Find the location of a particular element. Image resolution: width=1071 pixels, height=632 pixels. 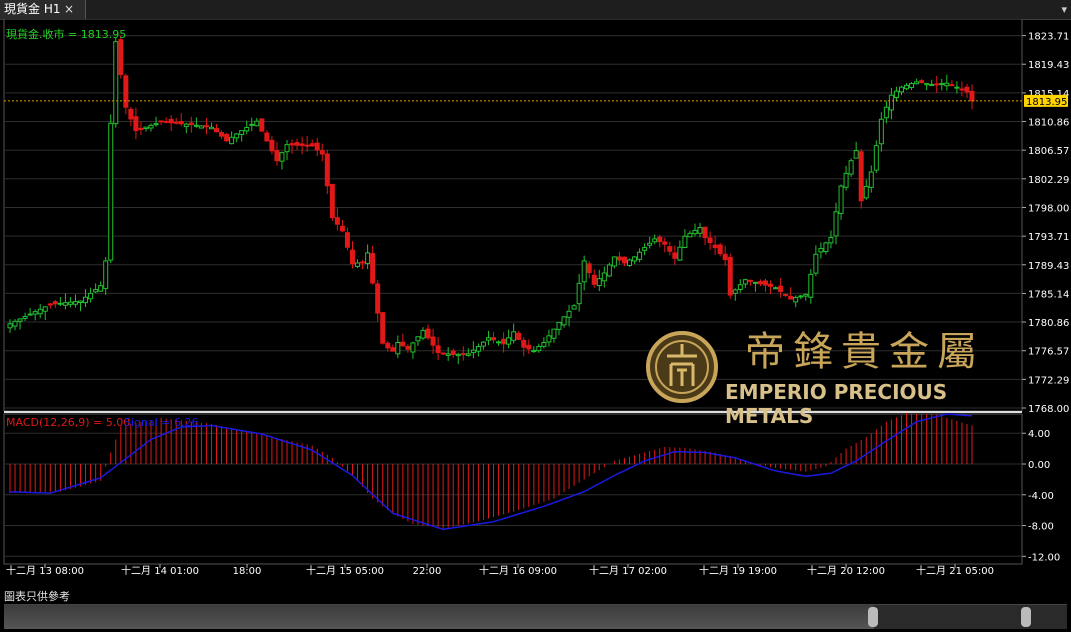

time-tick-label: 22:00 is located at coordinates (427, 571).